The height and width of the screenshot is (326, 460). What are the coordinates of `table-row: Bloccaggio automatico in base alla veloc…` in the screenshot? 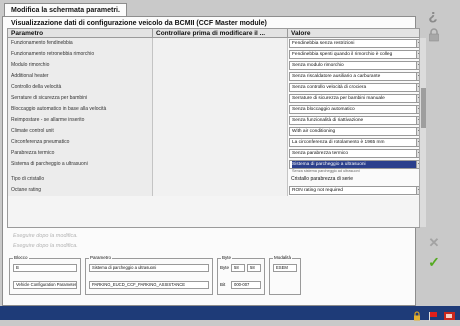 It's located at (213, 109).